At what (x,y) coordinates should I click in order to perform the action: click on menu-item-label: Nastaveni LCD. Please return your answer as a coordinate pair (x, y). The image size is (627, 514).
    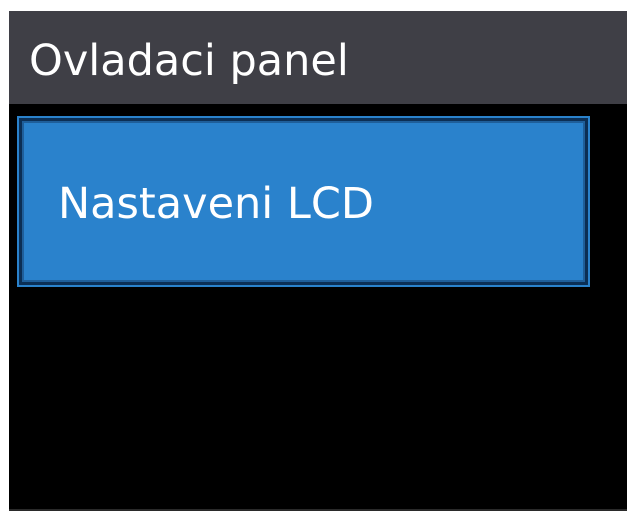
    Looking at the image, I should click on (216, 204).